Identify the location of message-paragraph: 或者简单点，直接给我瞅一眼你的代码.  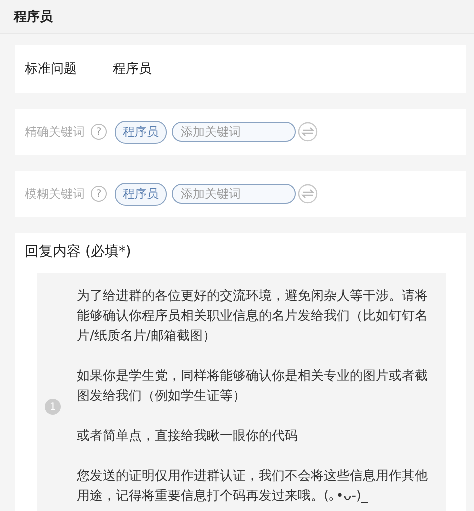
(188, 437).